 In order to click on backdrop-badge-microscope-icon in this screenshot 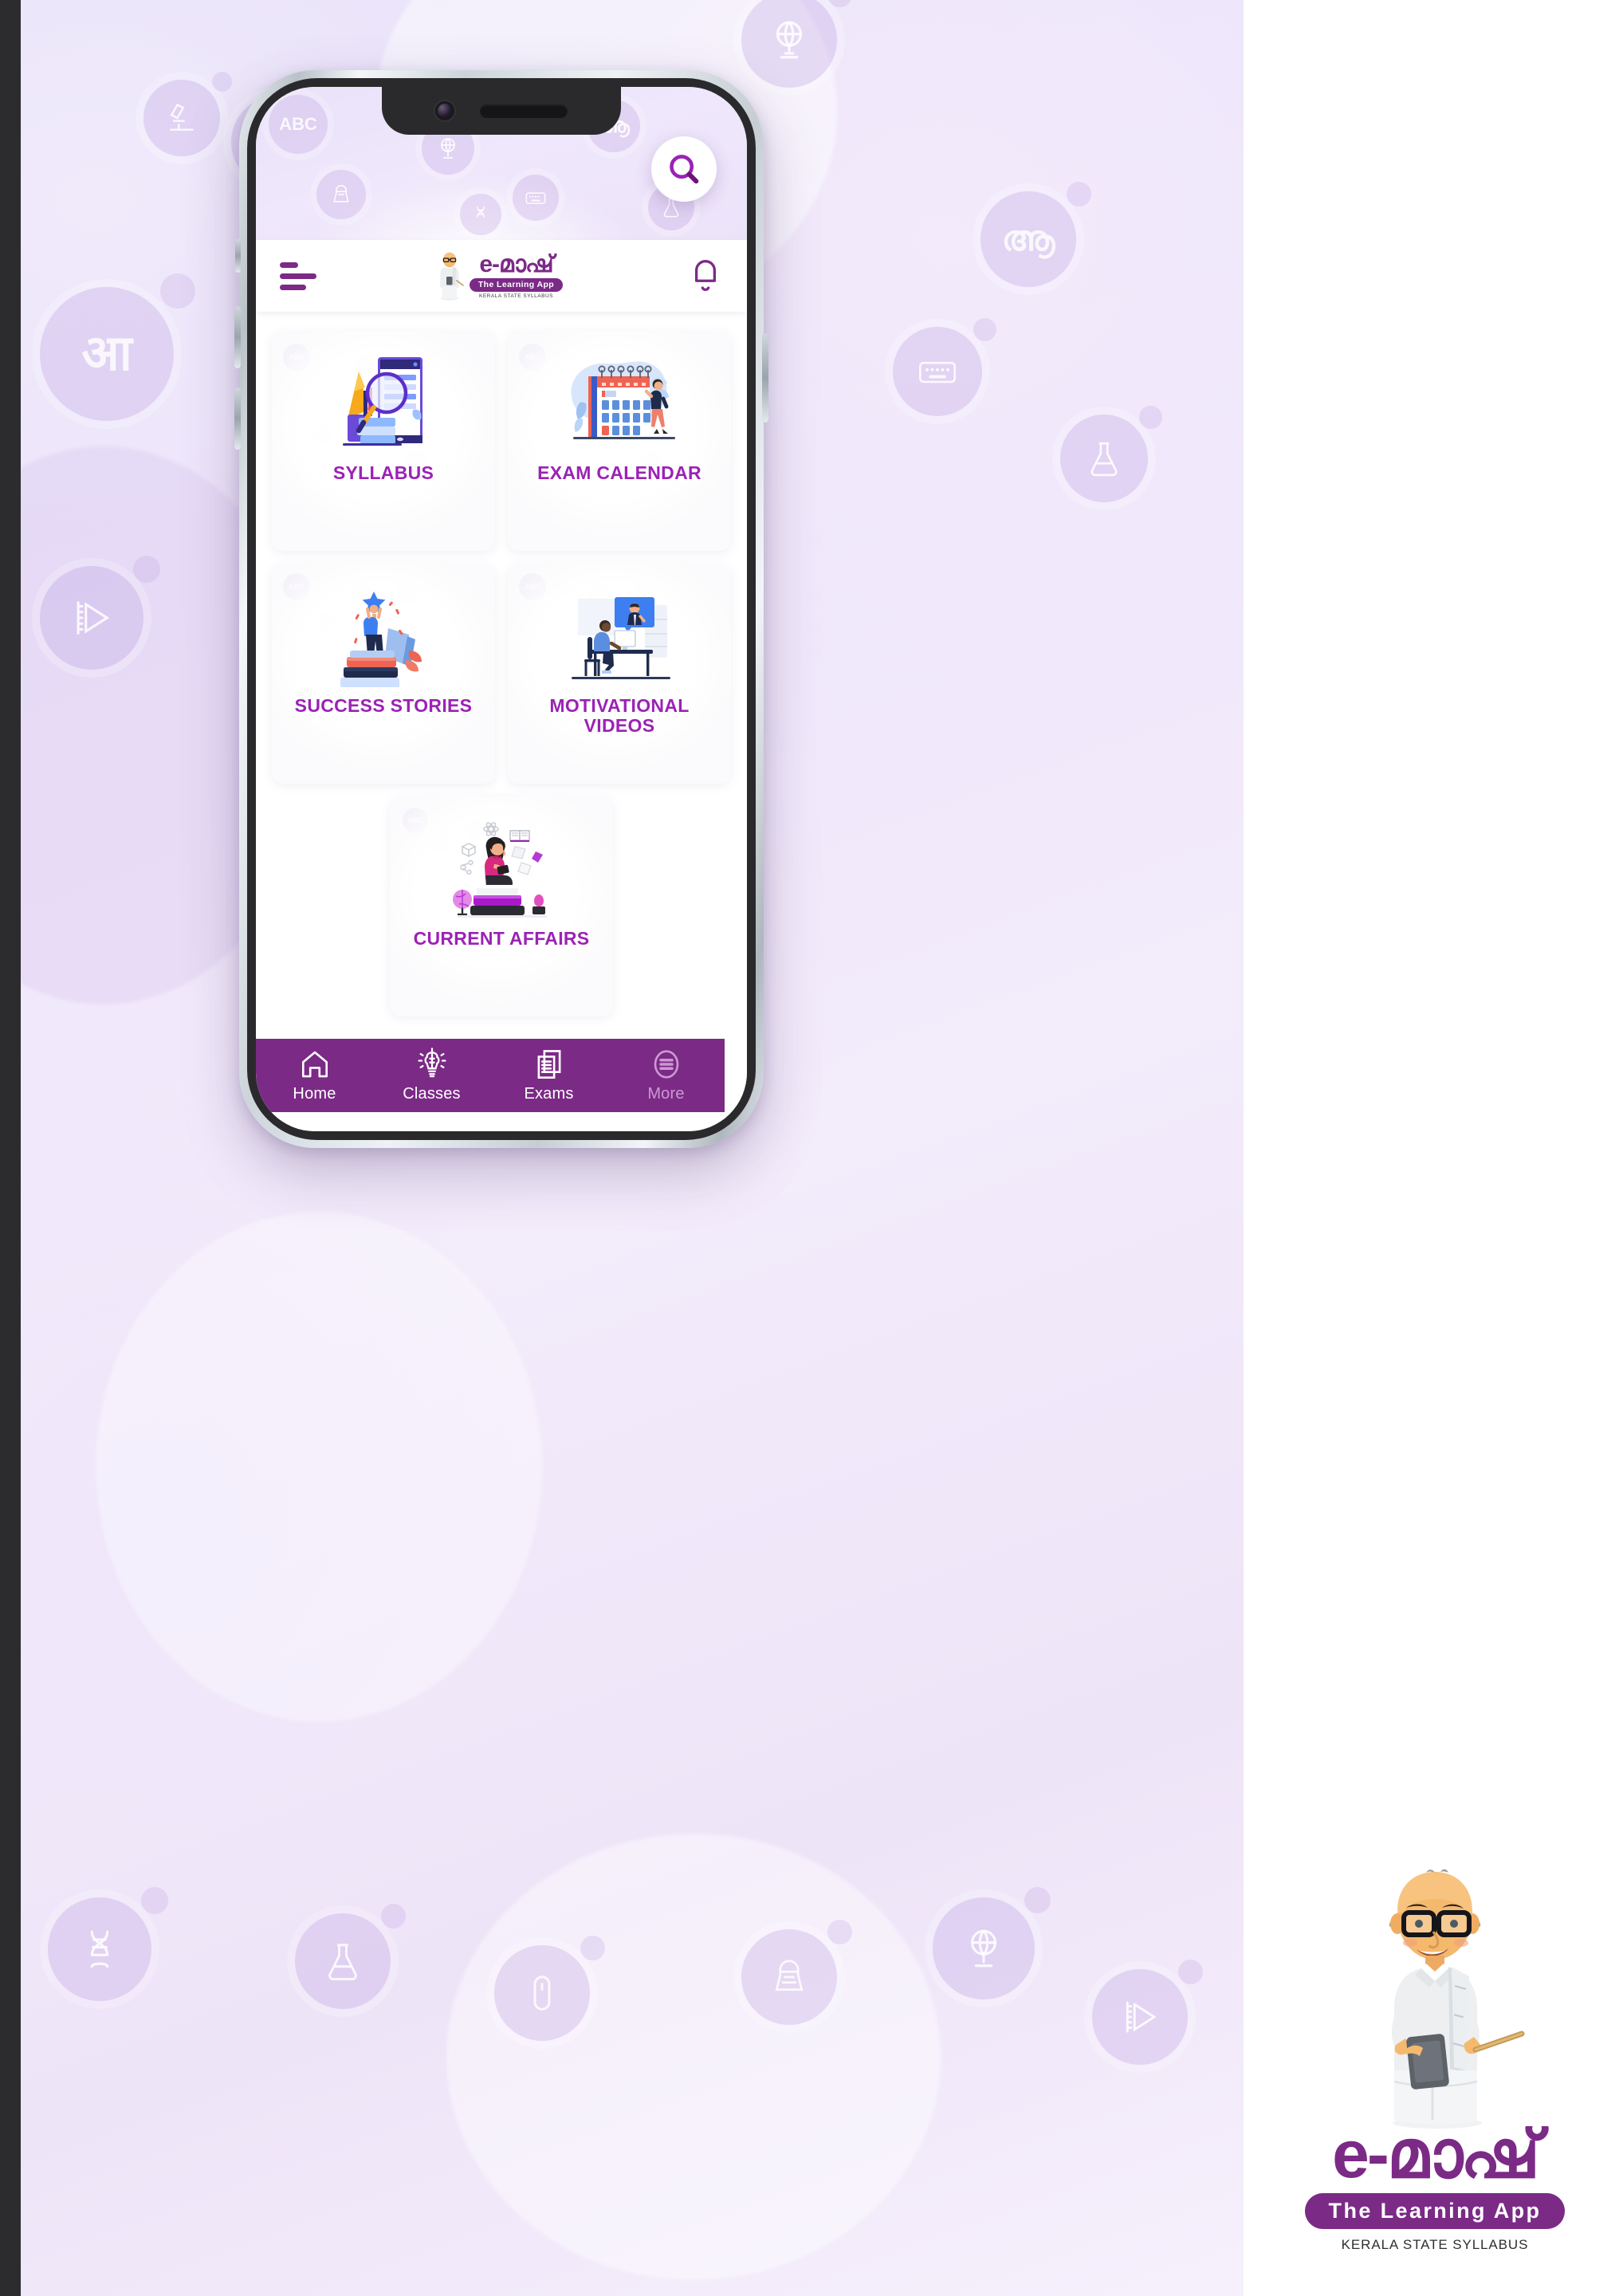, I will do `click(188, 114)`.